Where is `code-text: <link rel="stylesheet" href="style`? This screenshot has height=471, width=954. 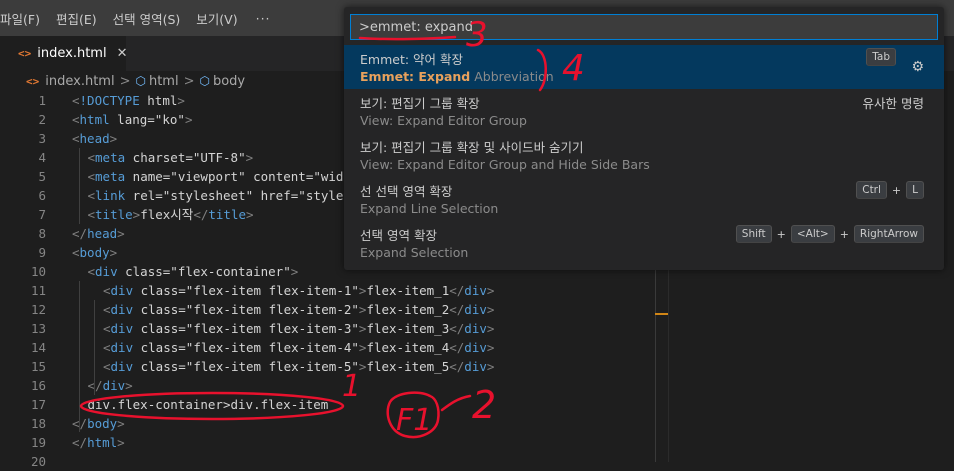
code-text: <link rel="stylesheet" href="style is located at coordinates (215, 195).